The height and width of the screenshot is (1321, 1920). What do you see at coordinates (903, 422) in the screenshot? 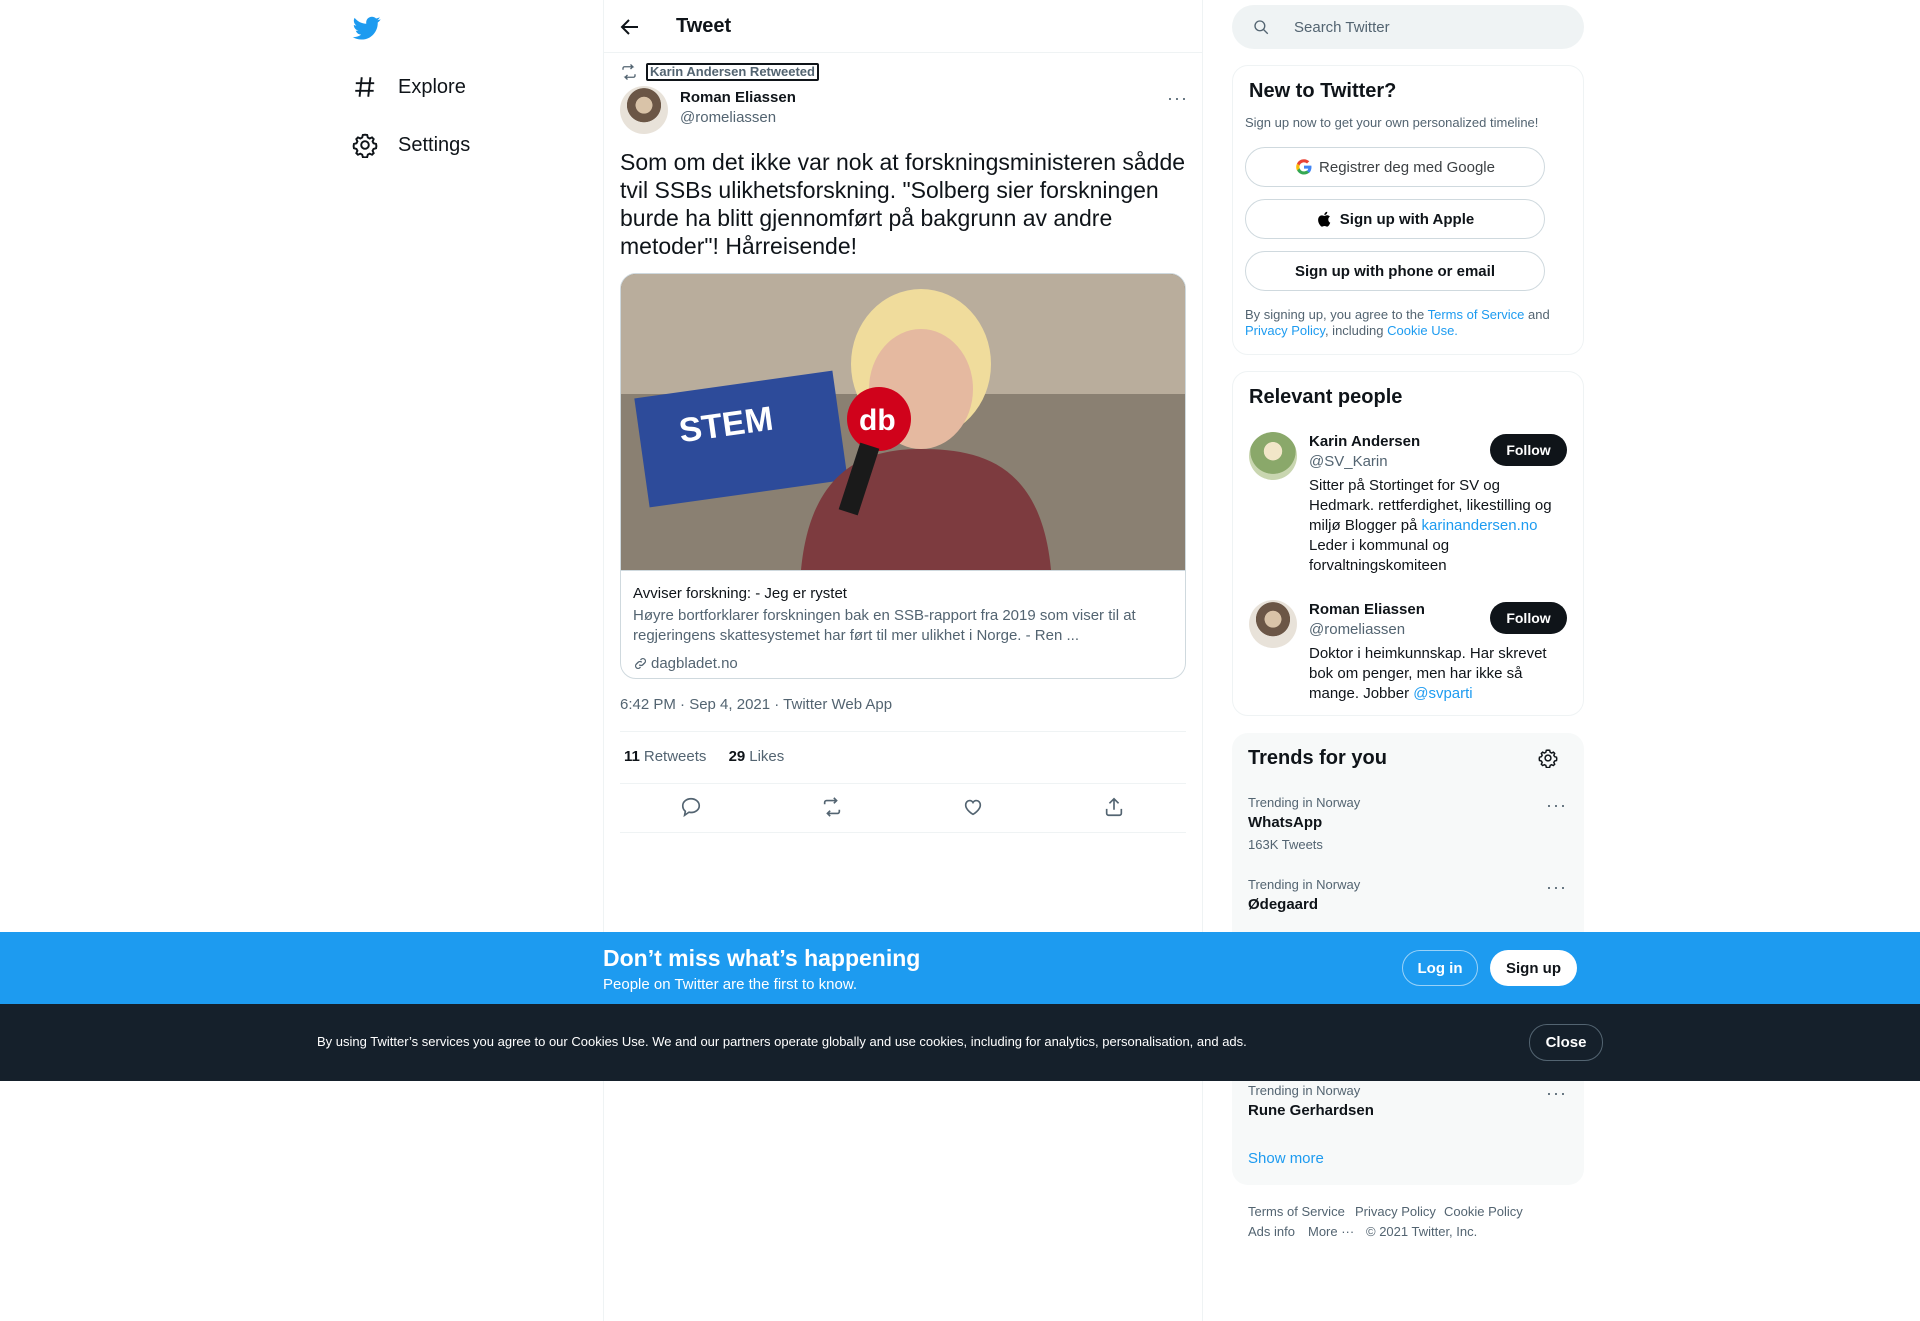
I see `card-photo: STEM db` at bounding box center [903, 422].